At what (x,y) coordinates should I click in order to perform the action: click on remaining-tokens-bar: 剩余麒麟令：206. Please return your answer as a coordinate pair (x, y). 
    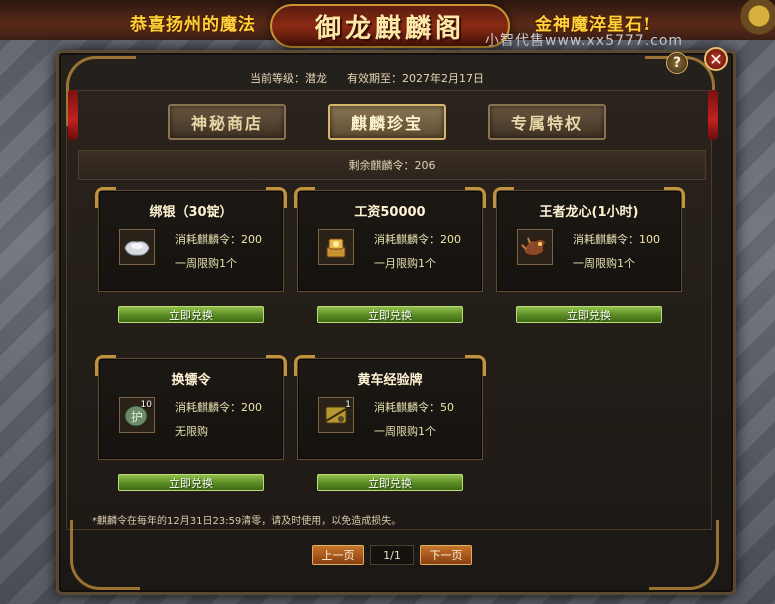
    Looking at the image, I should click on (392, 165).